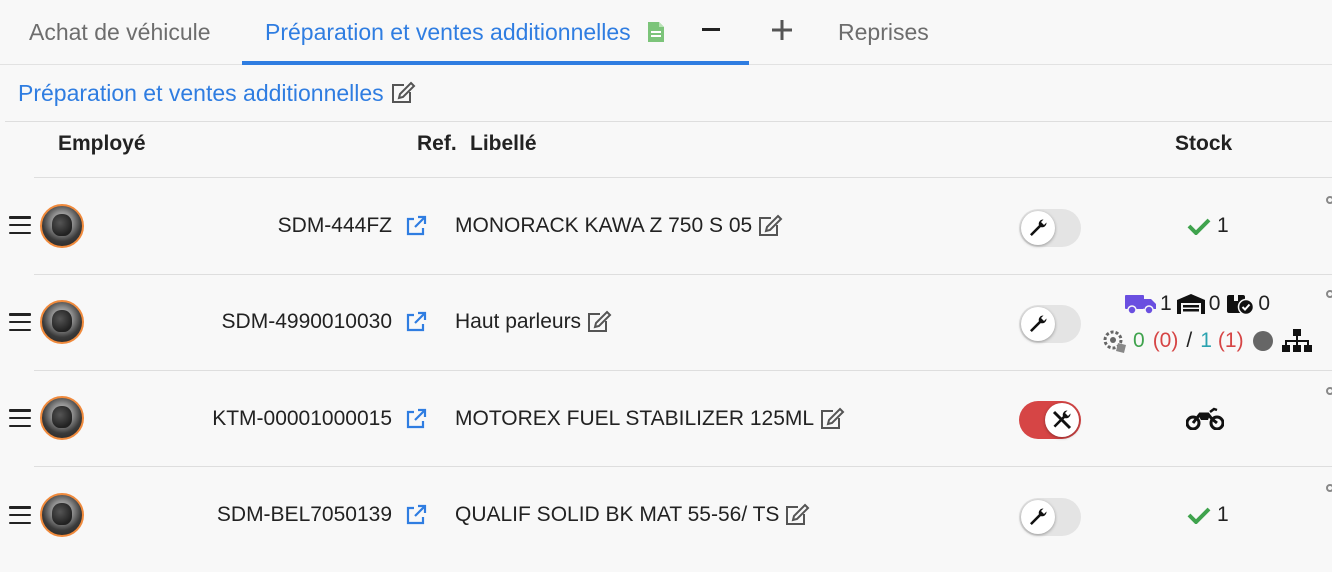 Image resolution: width=1332 pixels, height=572 pixels. I want to click on item-label: MOTOREX FUEL STABILIZER 125ML, so click(650, 419).